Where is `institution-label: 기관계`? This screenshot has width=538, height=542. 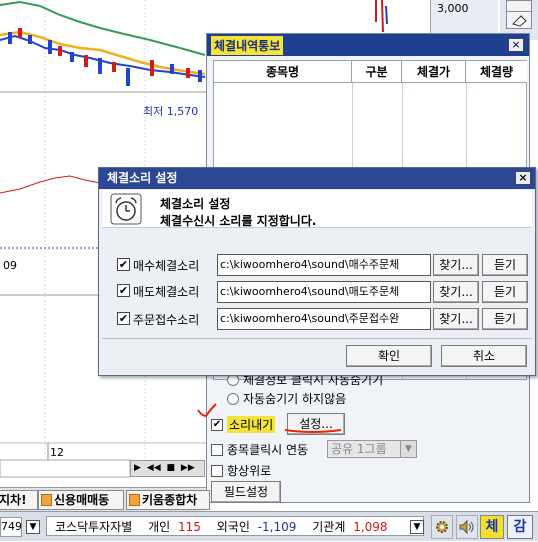
institution-label: 기관계 is located at coordinates (329, 527).